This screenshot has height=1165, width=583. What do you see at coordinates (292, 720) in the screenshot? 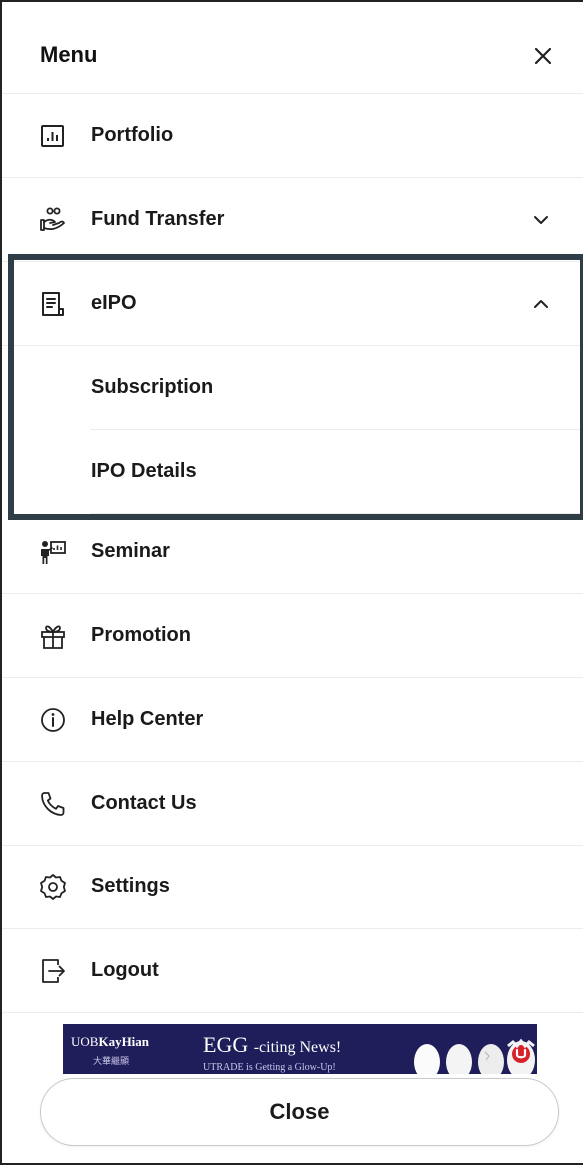
I see `menu-item-help-center: Help Center` at bounding box center [292, 720].